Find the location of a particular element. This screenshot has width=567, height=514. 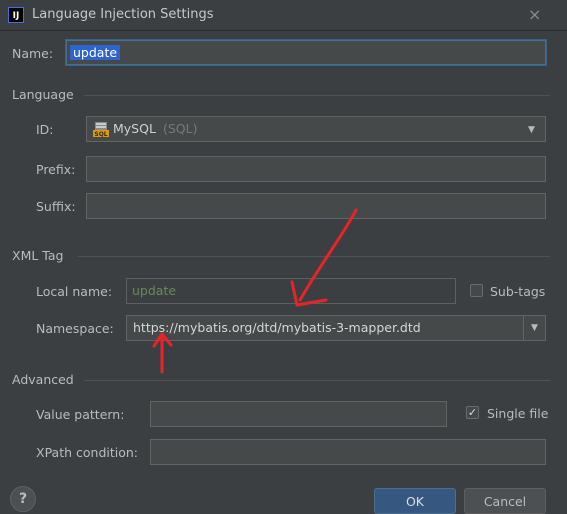

xml-tag-separator is located at coordinates (314, 256).